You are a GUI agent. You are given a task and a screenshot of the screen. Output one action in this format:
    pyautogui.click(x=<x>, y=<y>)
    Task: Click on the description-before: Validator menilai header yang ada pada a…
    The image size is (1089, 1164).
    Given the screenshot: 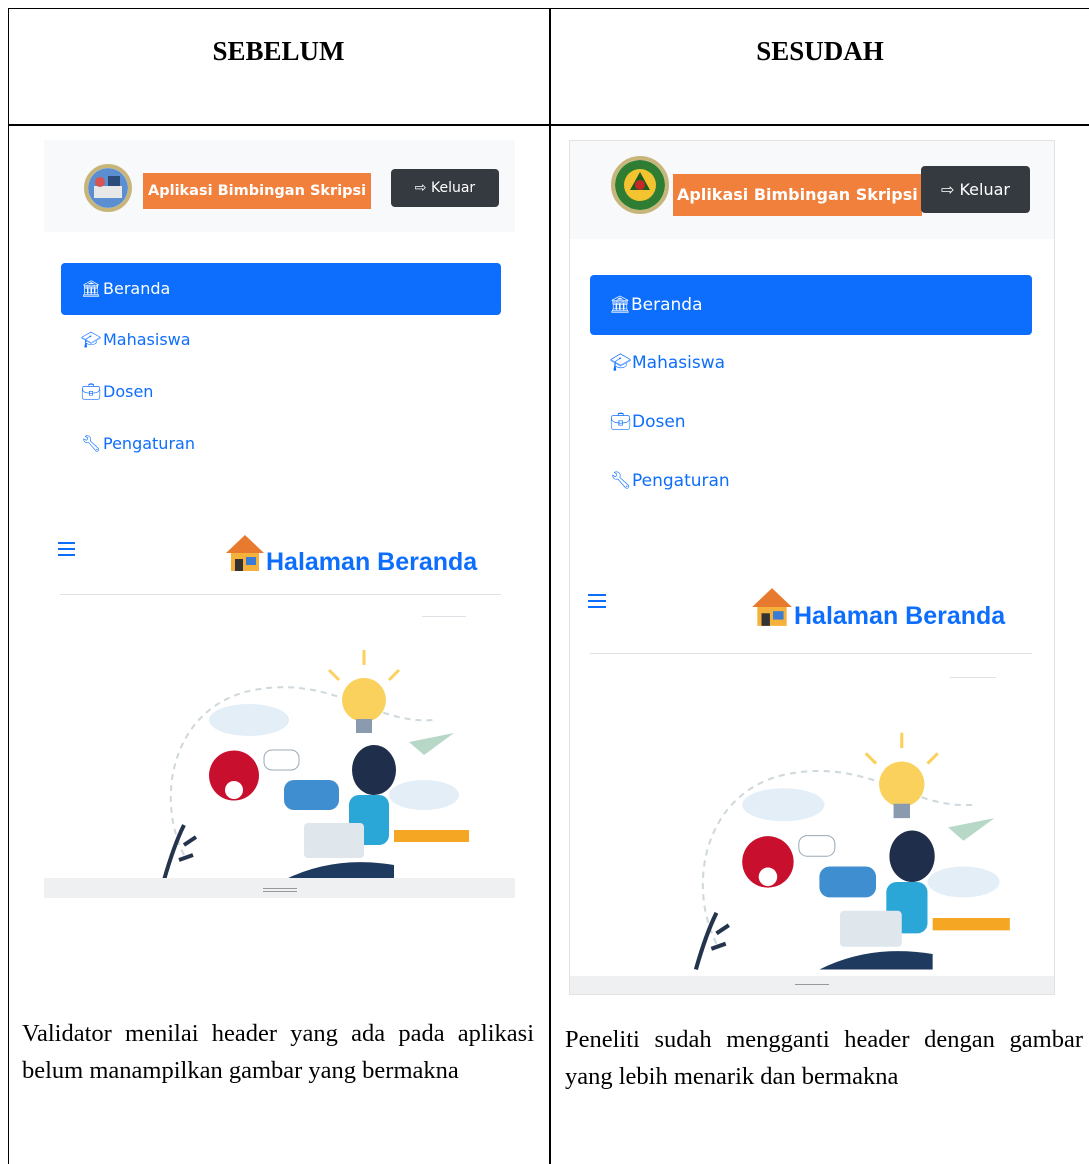 What is the action you would take?
    pyautogui.click(x=278, y=1052)
    